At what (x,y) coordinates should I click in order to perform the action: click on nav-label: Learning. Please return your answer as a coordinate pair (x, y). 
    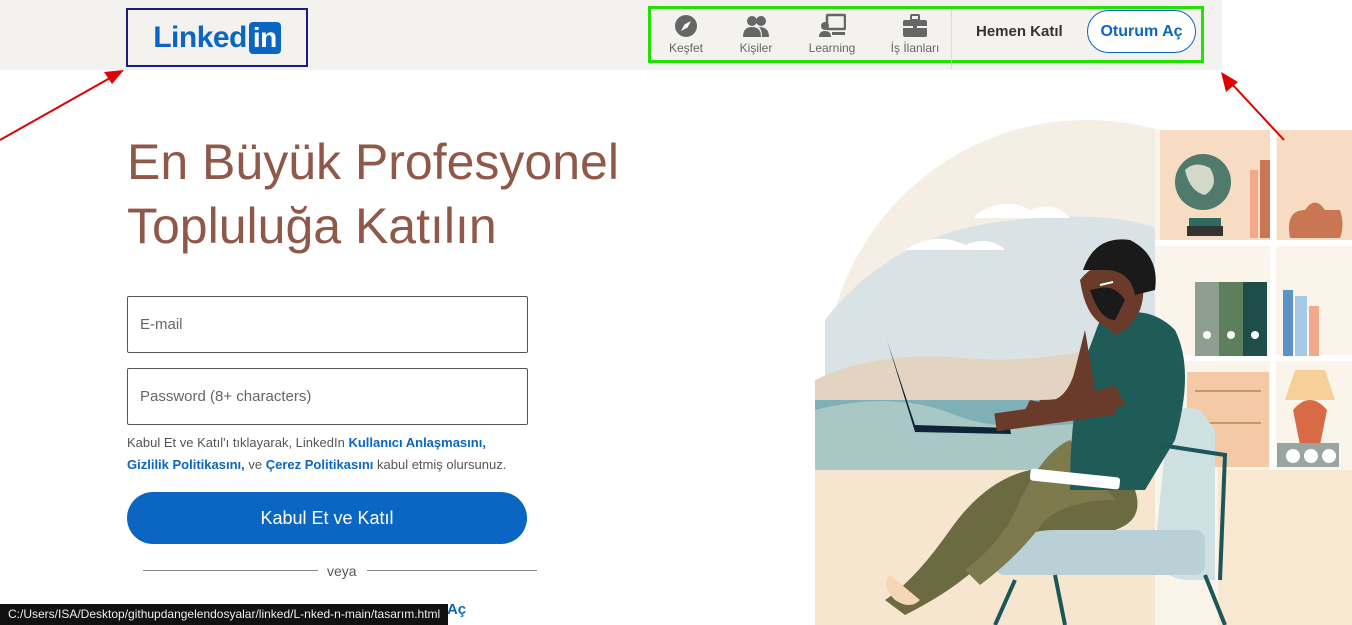
    Looking at the image, I should click on (832, 48).